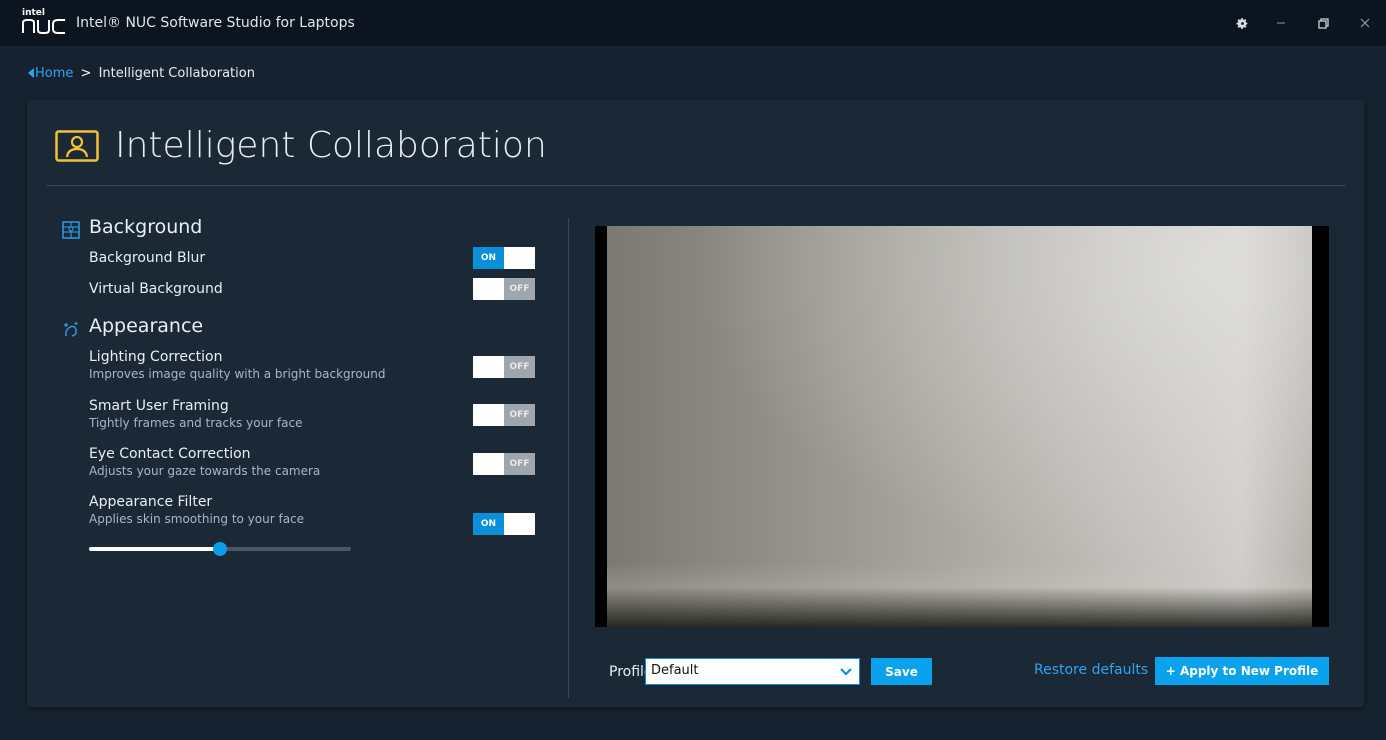 This screenshot has width=1386, height=740. I want to click on sparkle-face-icon, so click(71, 329).